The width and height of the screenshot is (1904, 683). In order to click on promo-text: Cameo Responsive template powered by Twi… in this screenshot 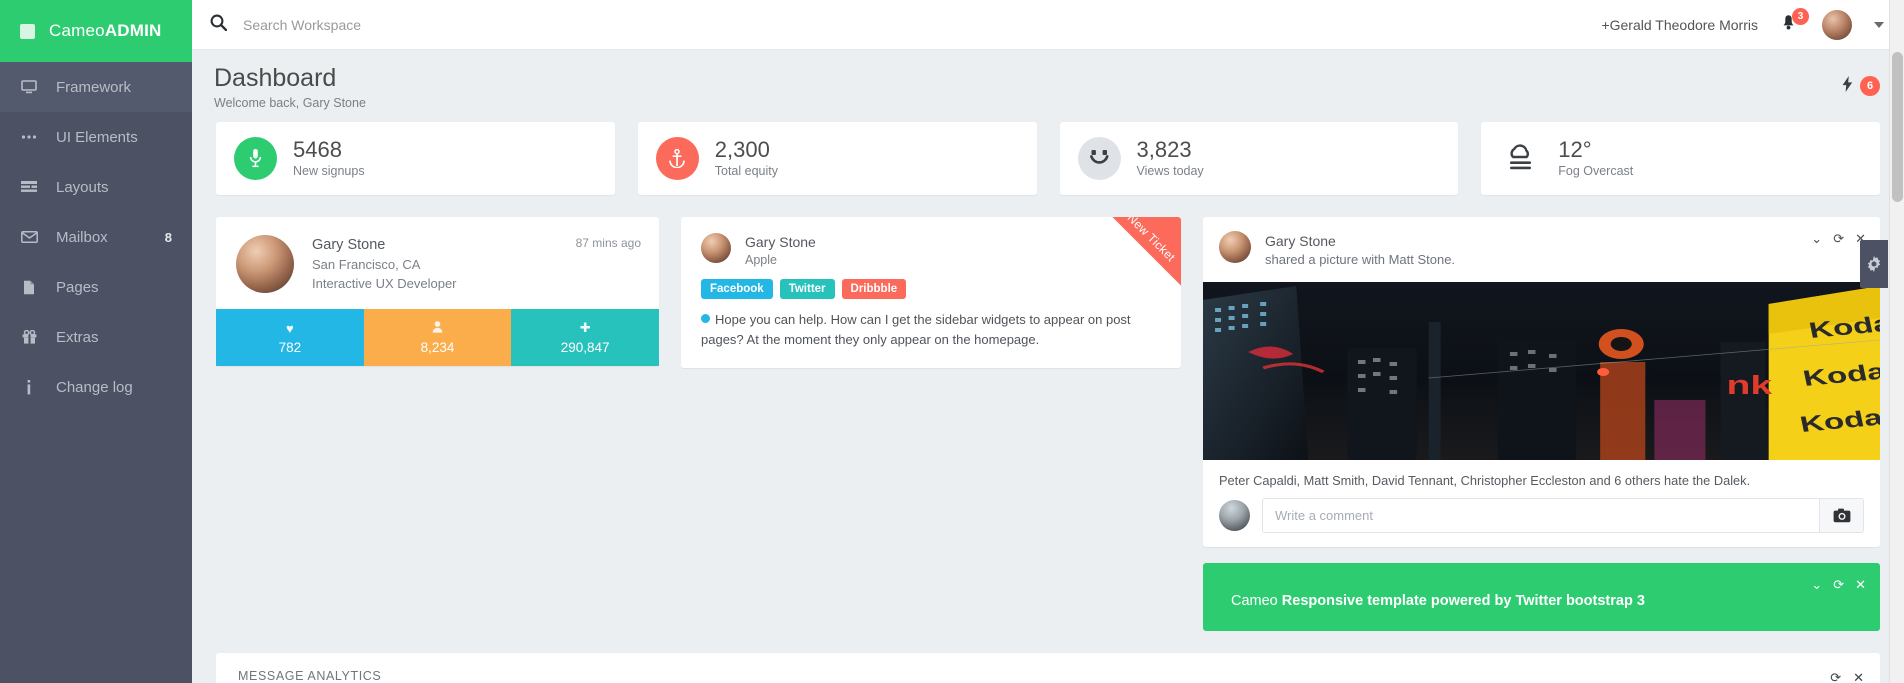, I will do `click(1546, 601)`.